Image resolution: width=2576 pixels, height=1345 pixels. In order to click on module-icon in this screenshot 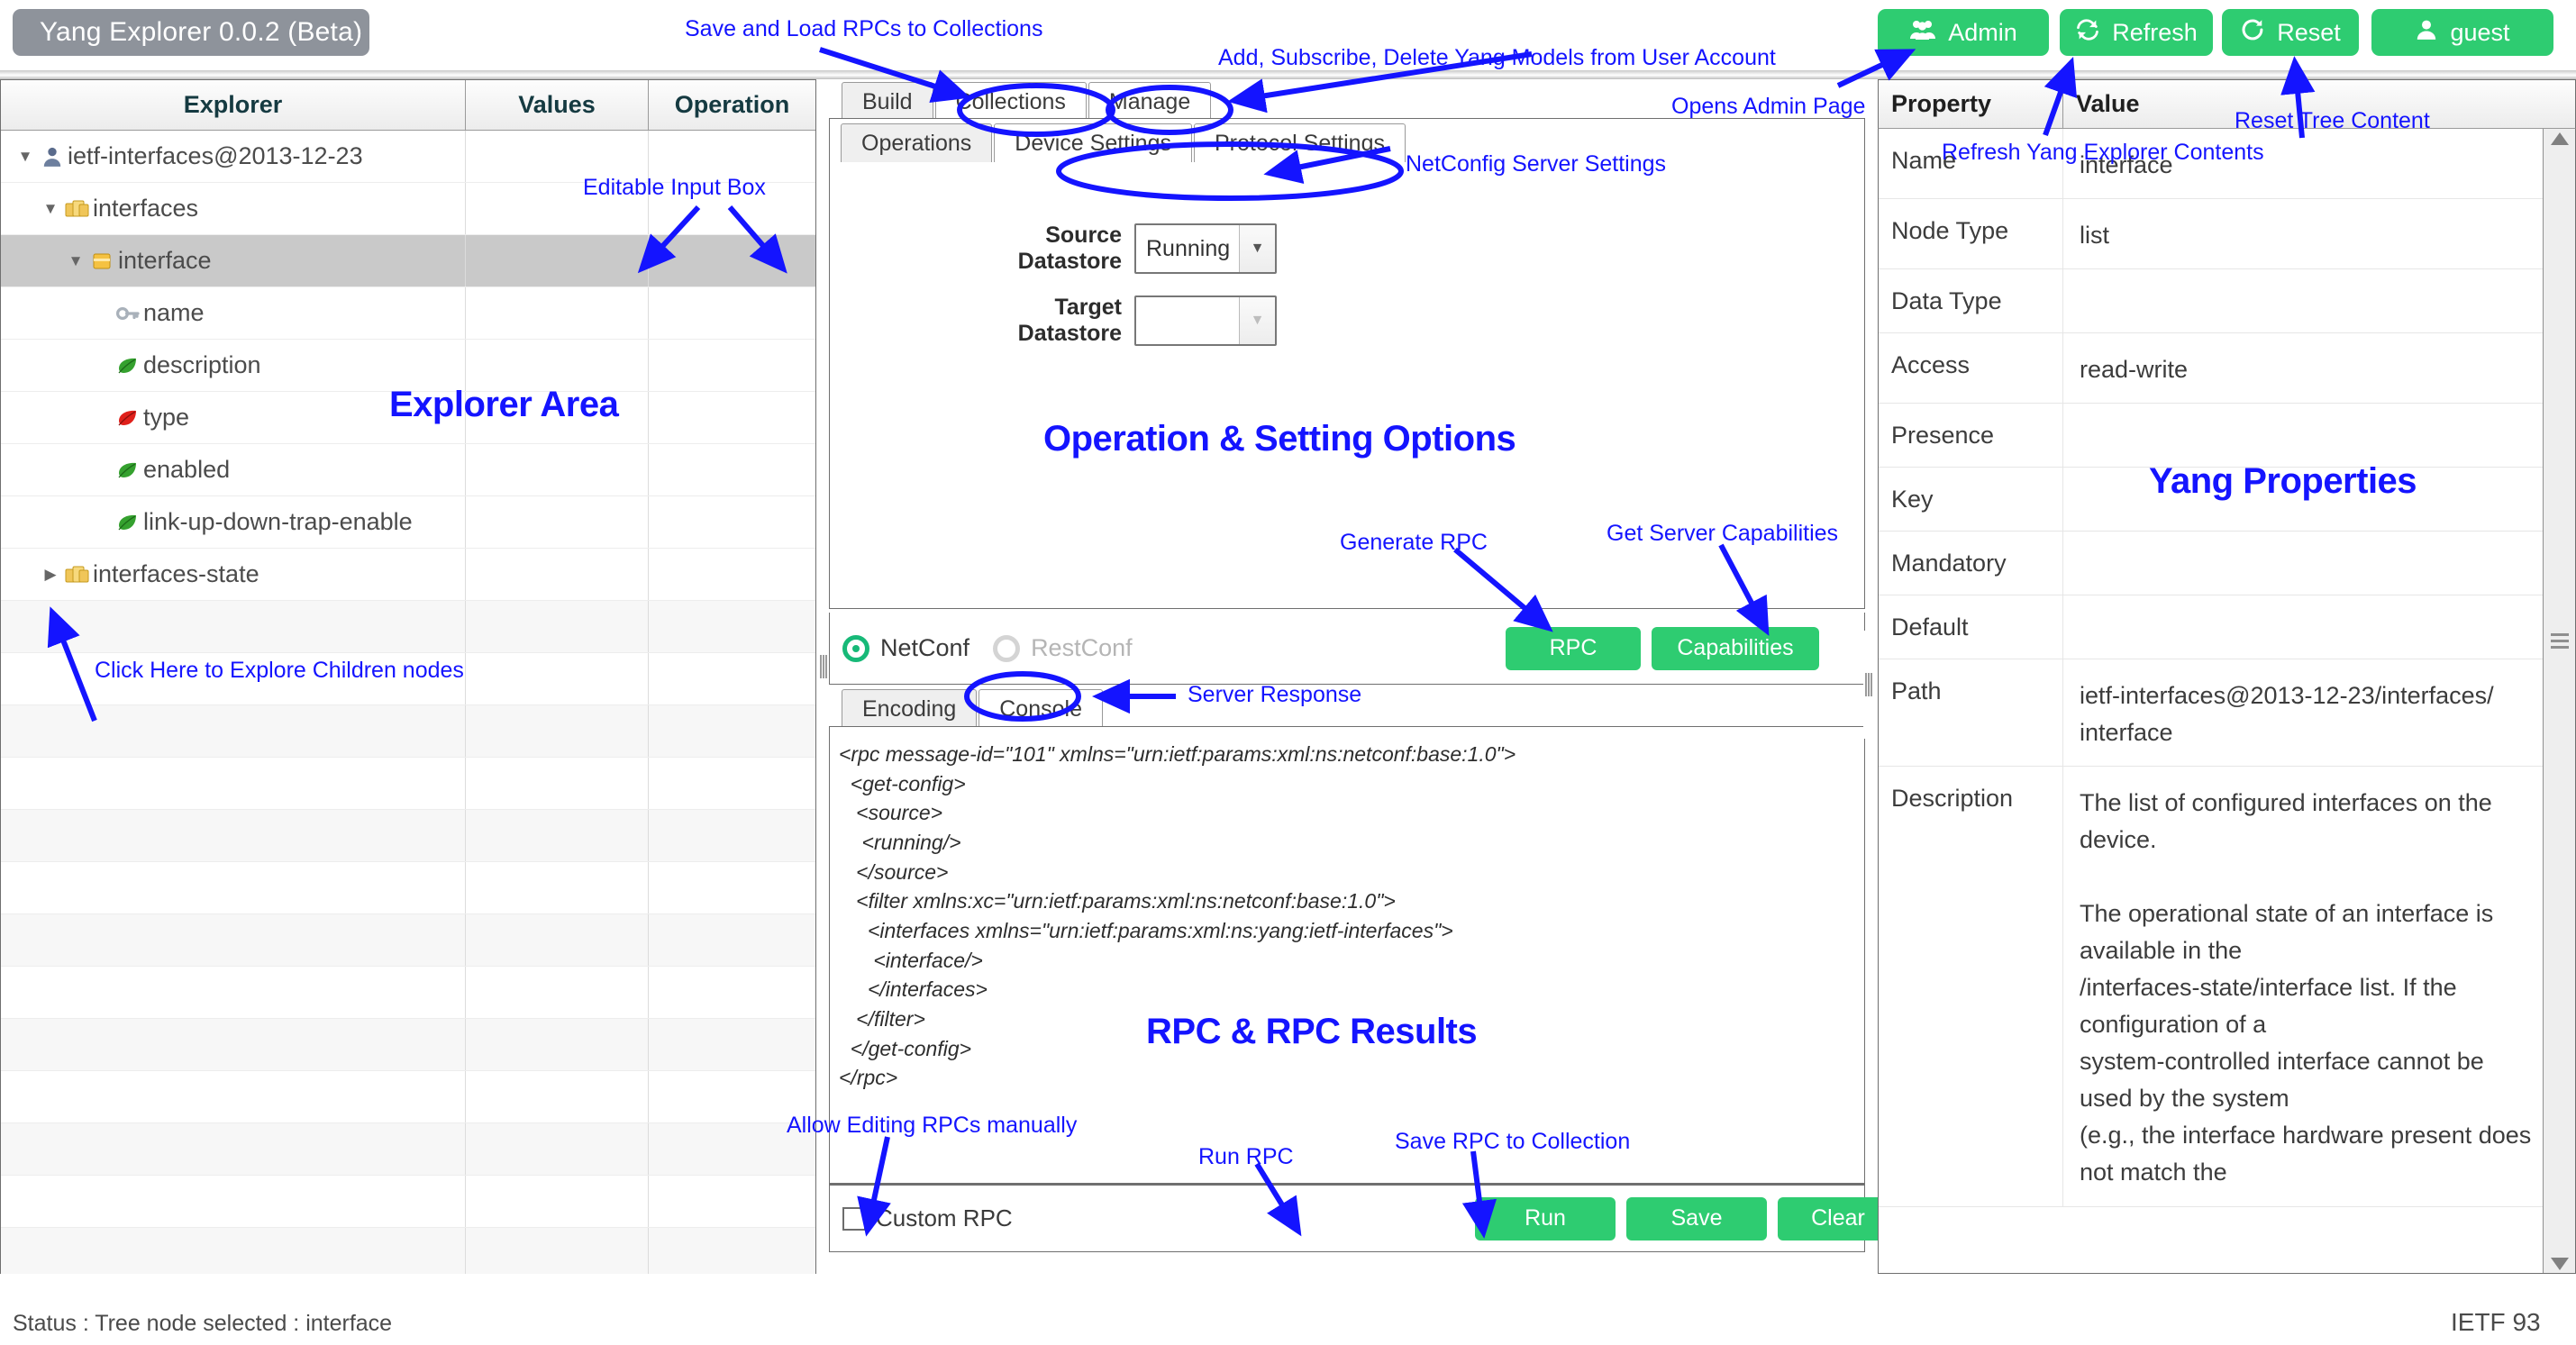, I will do `click(52, 156)`.